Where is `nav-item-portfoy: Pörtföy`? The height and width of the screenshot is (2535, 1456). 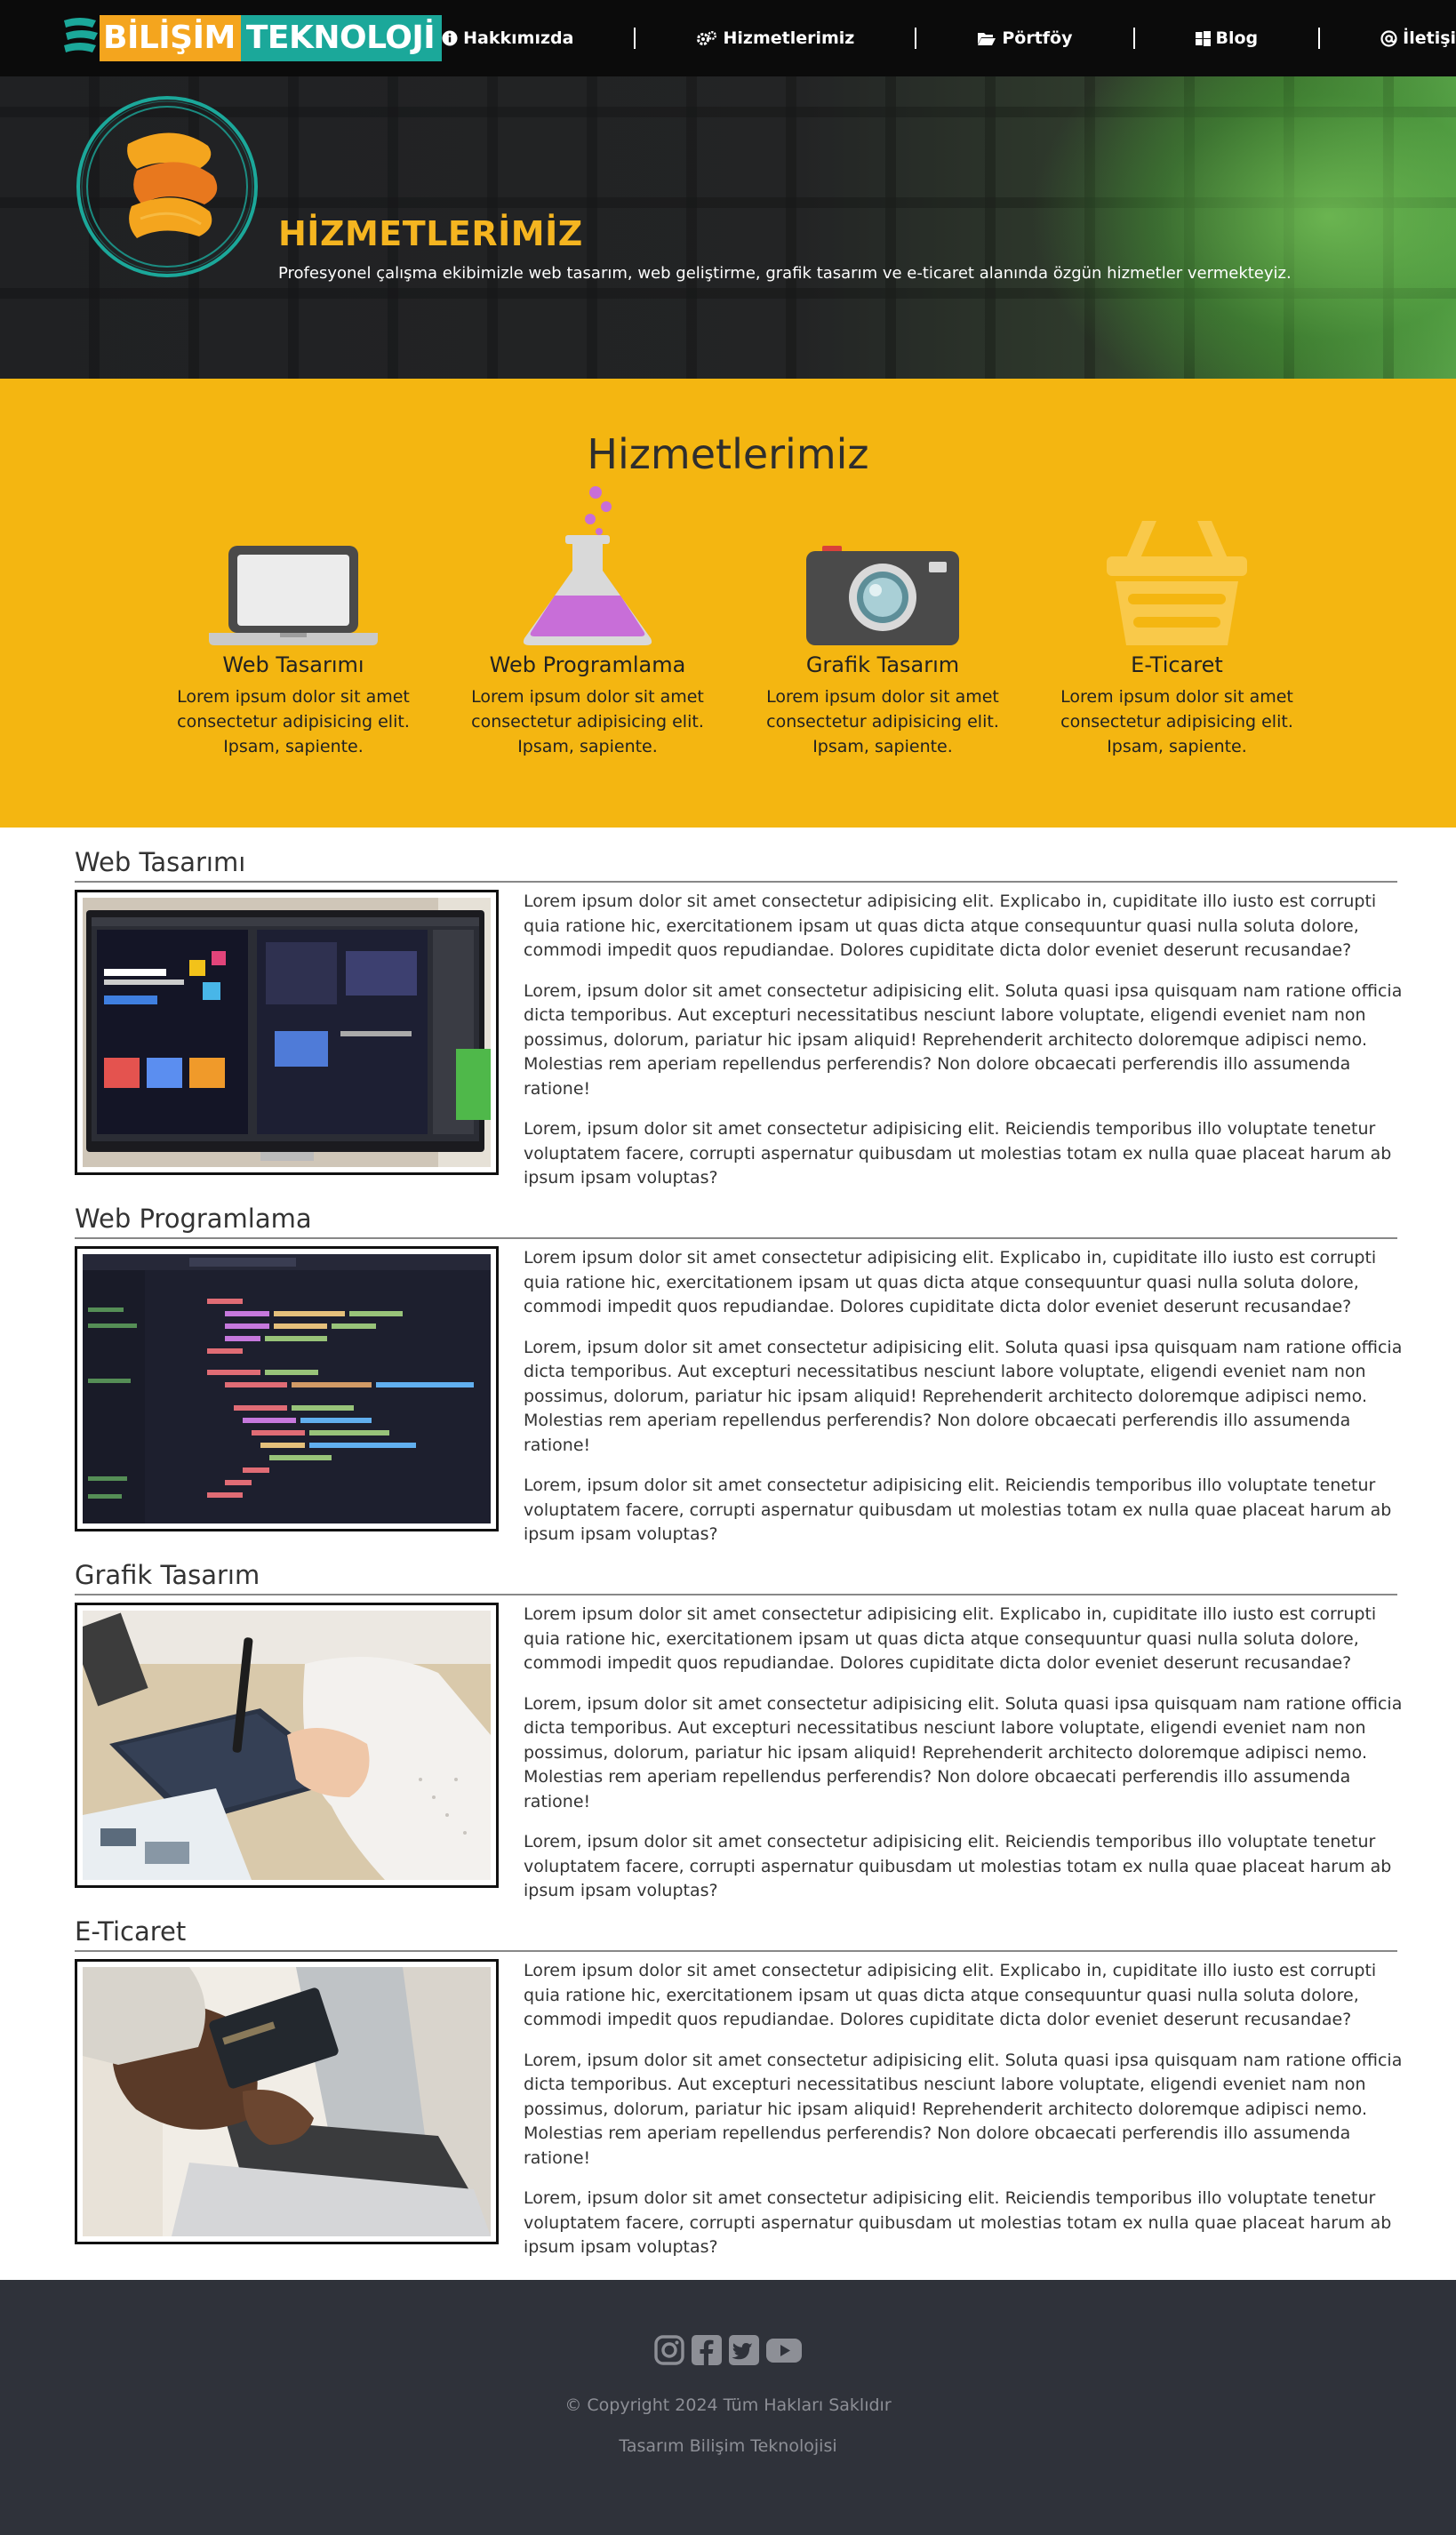
nav-item-portfoy: Pörtföy is located at coordinates (1025, 38).